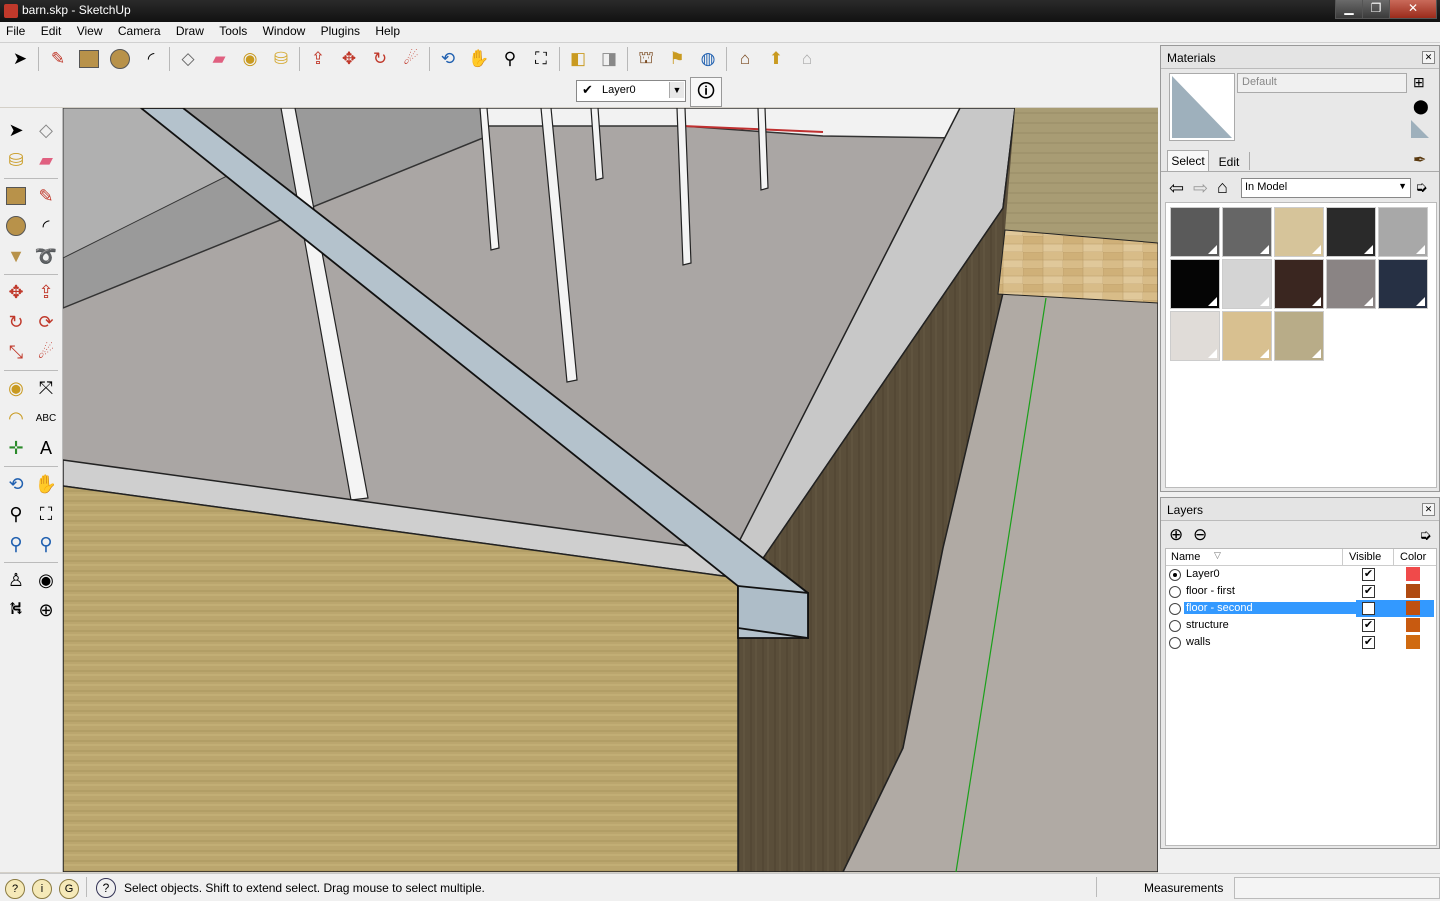 The image size is (1440, 901). I want to click on column-visible: Visible, so click(1365, 557).